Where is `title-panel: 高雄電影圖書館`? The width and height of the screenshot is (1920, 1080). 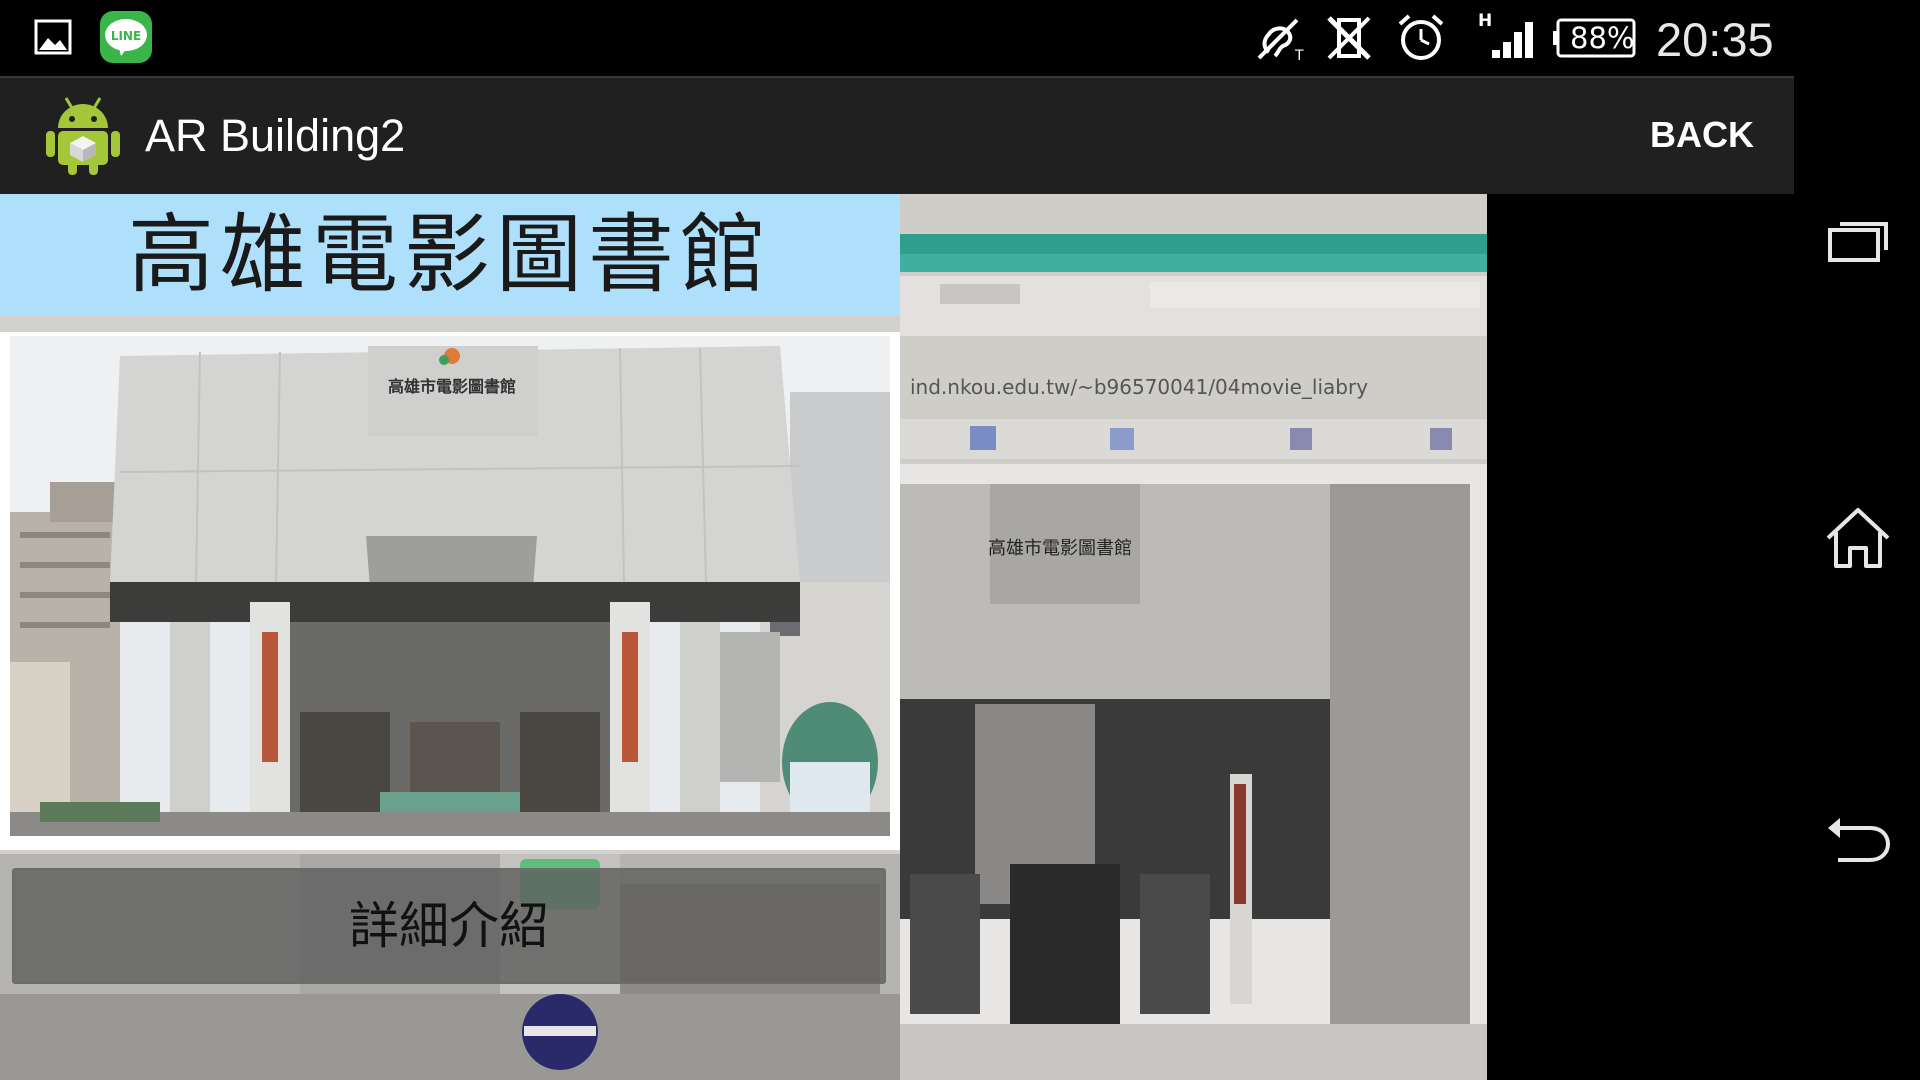
title-panel: 高雄電影圖書館 is located at coordinates (450, 255).